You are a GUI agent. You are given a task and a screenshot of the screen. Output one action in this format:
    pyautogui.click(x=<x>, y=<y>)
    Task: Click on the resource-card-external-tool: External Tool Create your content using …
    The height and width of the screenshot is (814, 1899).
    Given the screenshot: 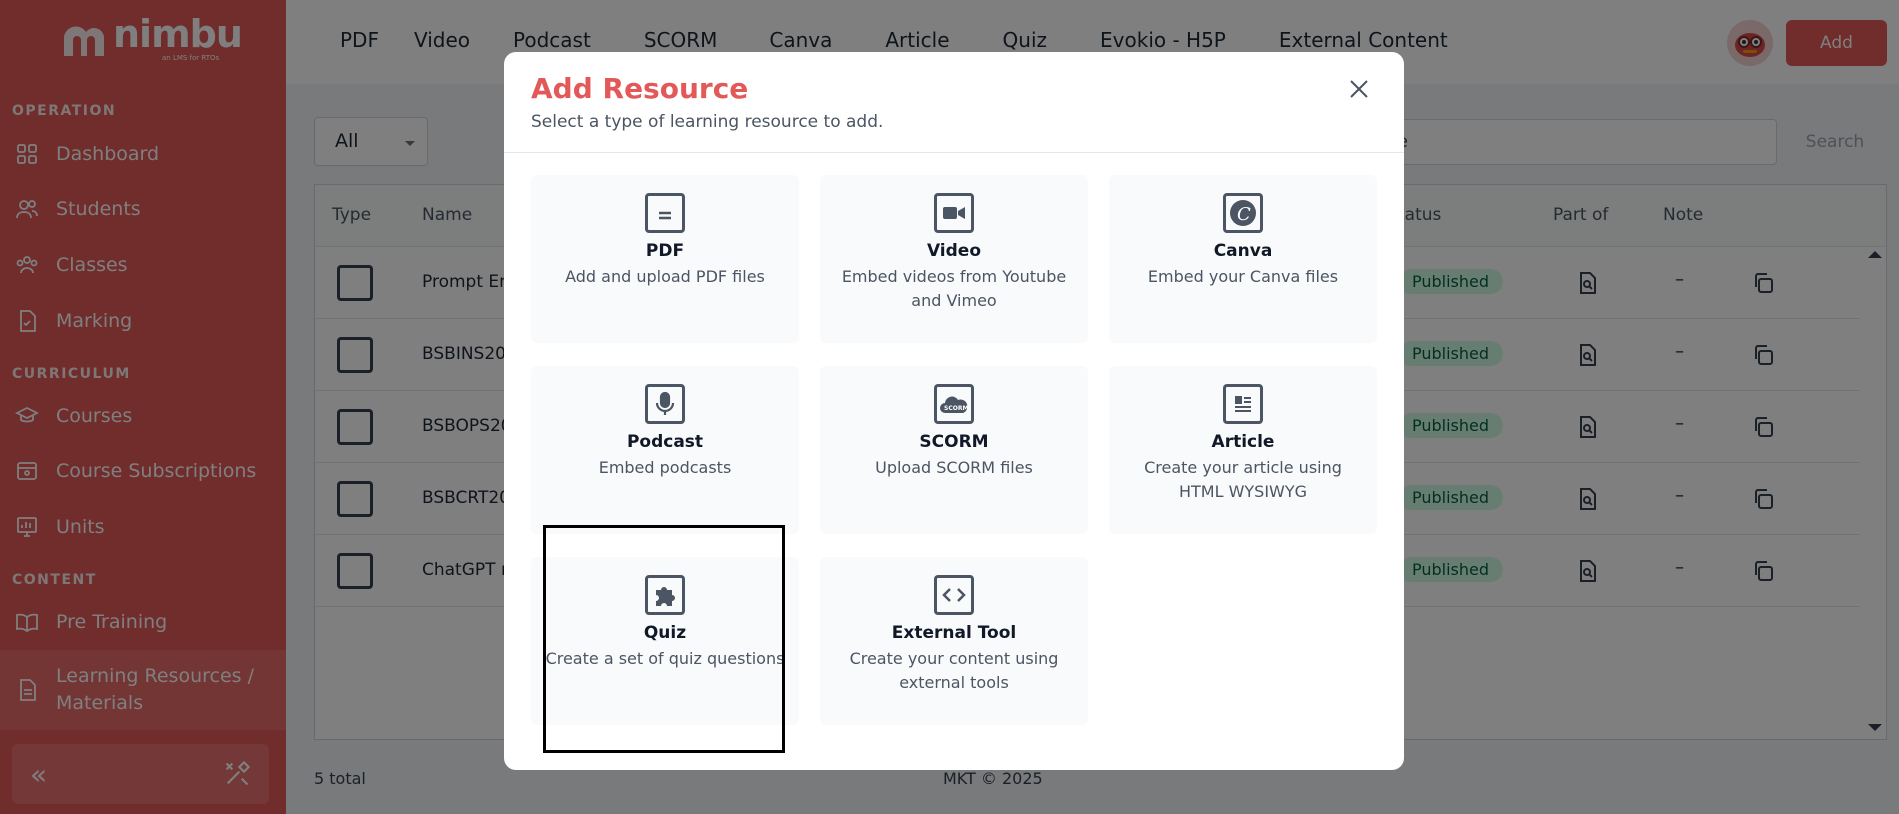 What is the action you would take?
    pyautogui.click(x=954, y=641)
    